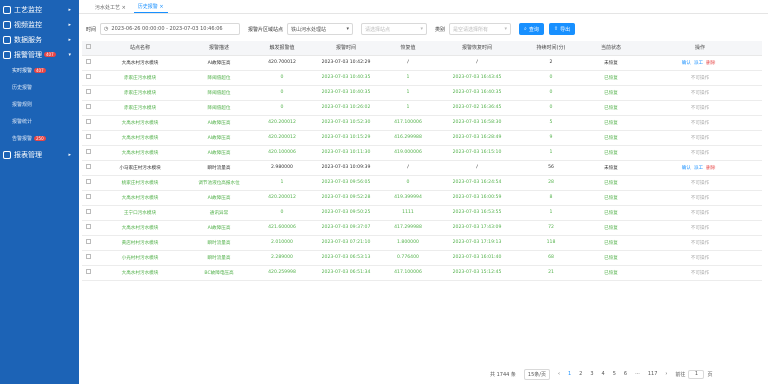  Describe the element at coordinates (282, 138) in the screenshot. I see `table-cell: 420.200012` at that location.